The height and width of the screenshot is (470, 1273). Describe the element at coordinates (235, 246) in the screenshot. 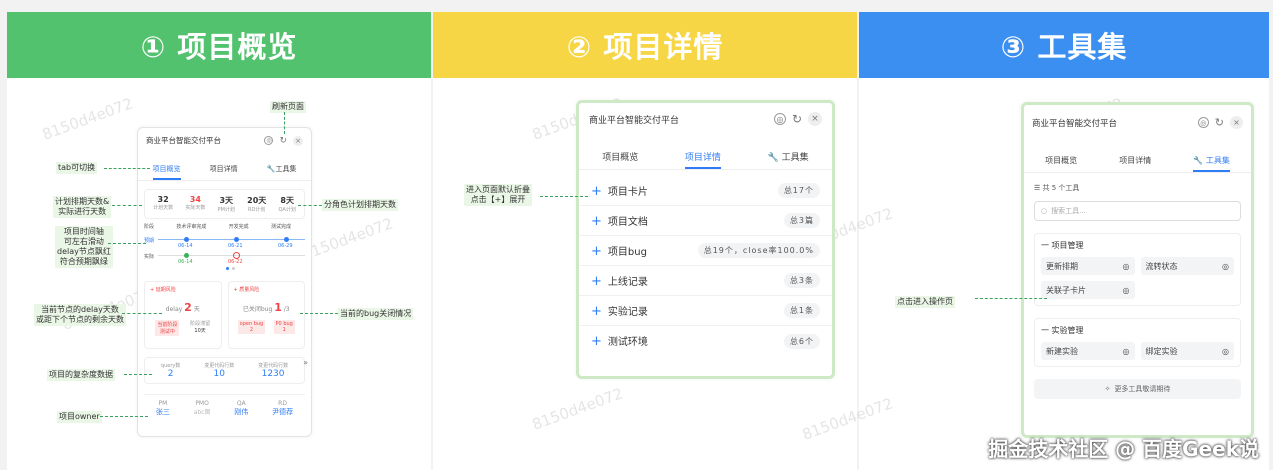

I see `plan-date: 06-21` at that location.